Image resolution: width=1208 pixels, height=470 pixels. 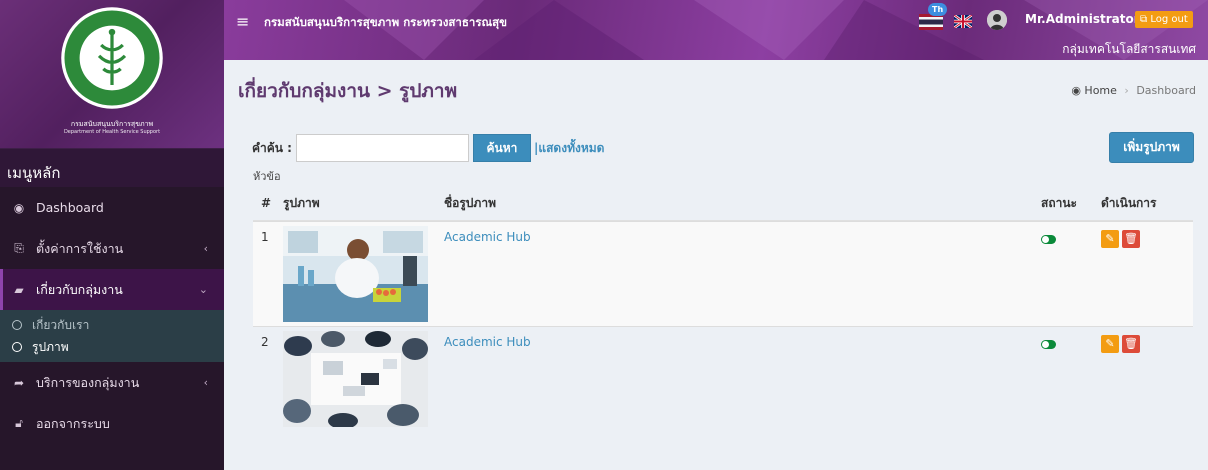 I want to click on lab-scientist-thumbnail, so click(x=355, y=274).